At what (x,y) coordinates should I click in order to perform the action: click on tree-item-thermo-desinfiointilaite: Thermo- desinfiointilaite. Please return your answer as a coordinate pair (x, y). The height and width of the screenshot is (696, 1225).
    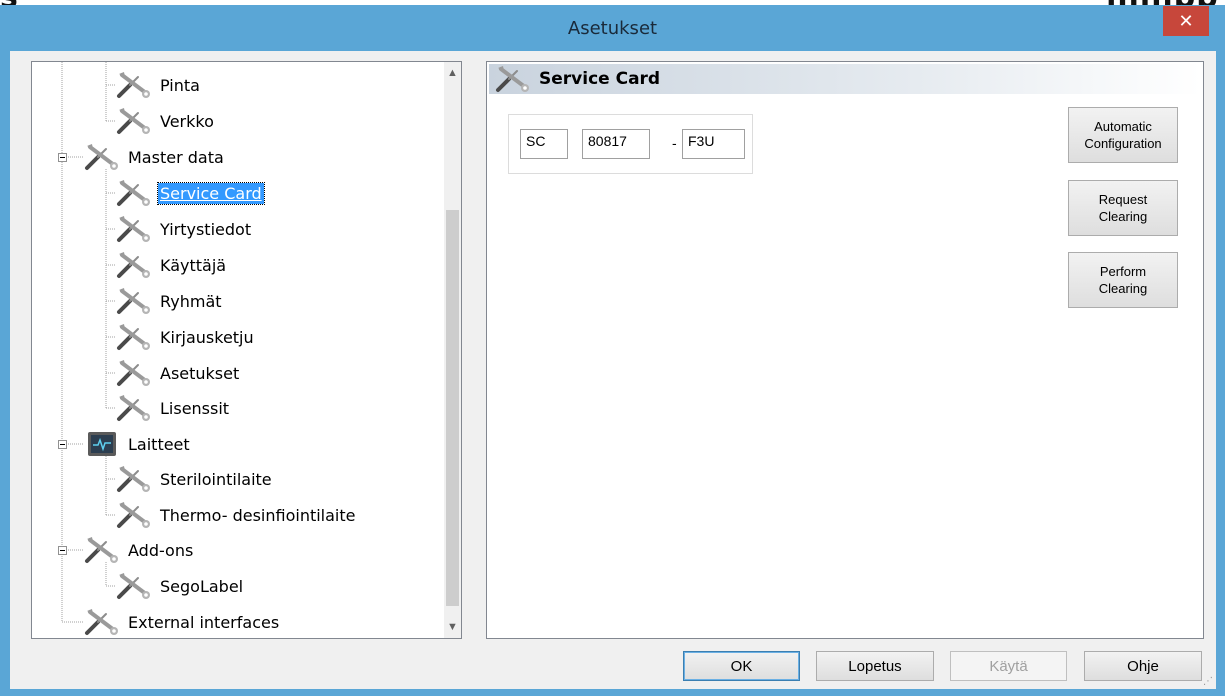
    Looking at the image, I should click on (237, 515).